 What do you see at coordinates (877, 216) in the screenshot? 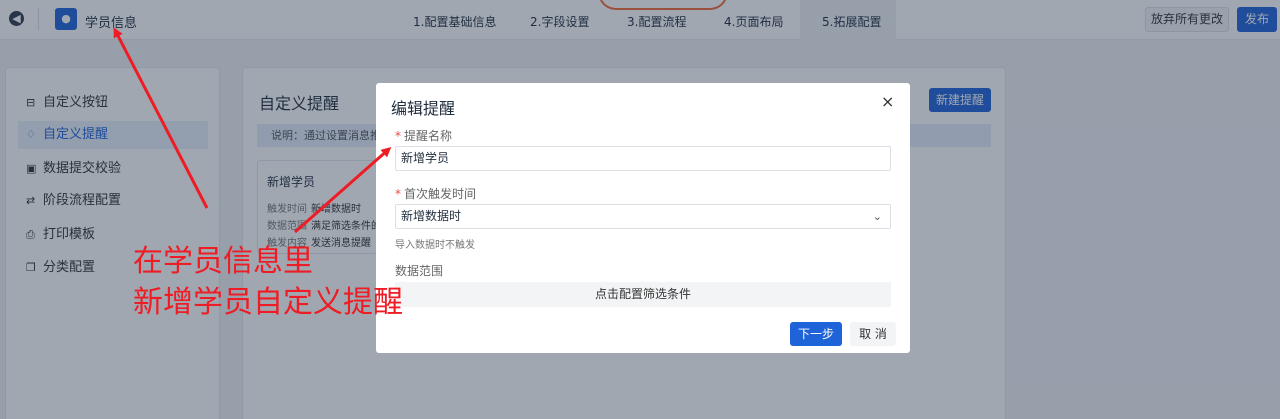
I see `chevron-down-icon: ⌄` at bounding box center [877, 216].